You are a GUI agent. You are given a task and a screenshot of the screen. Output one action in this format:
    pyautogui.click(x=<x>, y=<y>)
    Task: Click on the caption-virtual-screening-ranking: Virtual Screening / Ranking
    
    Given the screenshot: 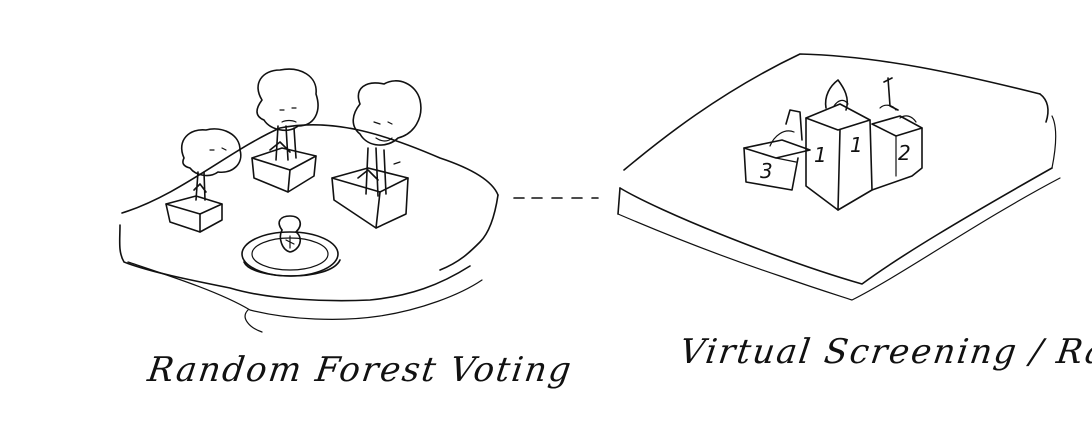 What is the action you would take?
    pyautogui.click(x=884, y=352)
    